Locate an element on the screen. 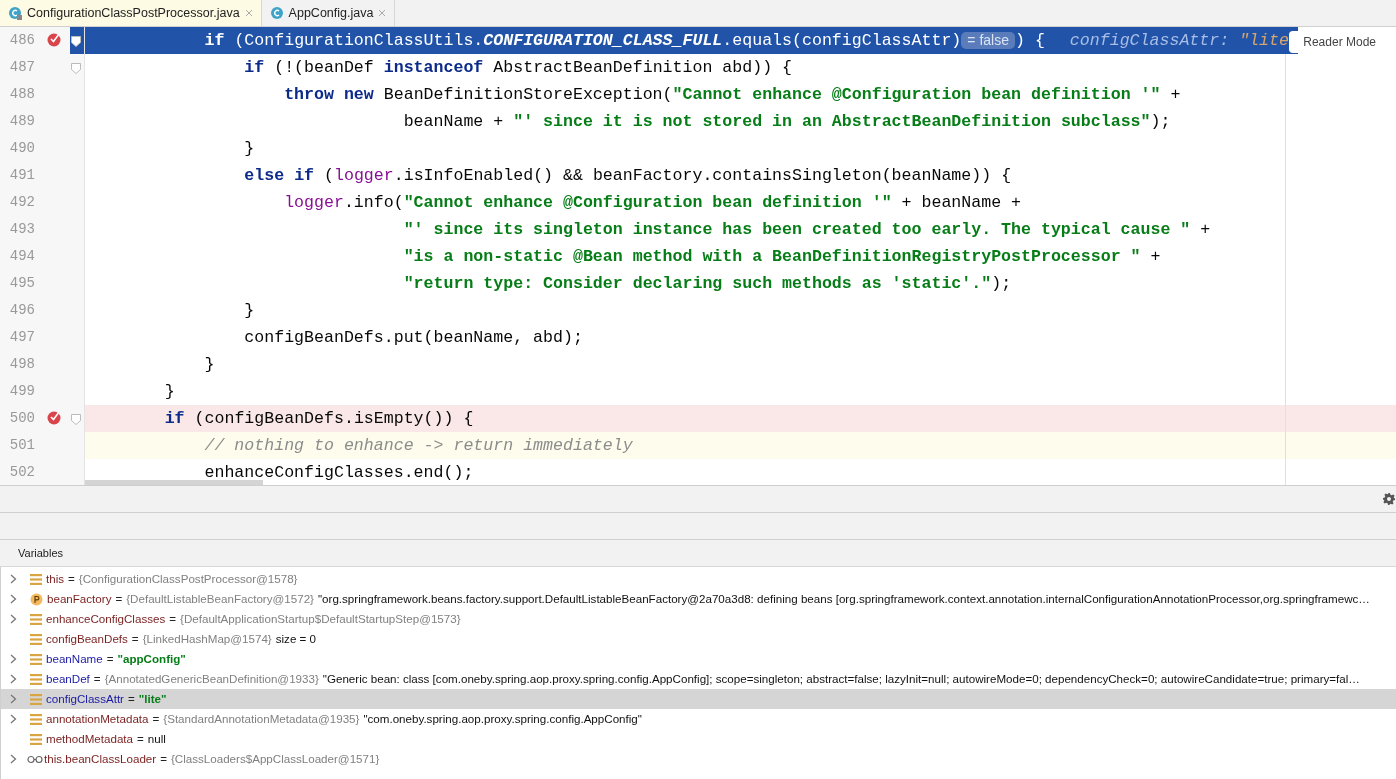  variable-name: annotationMetadata is located at coordinates (97, 719).